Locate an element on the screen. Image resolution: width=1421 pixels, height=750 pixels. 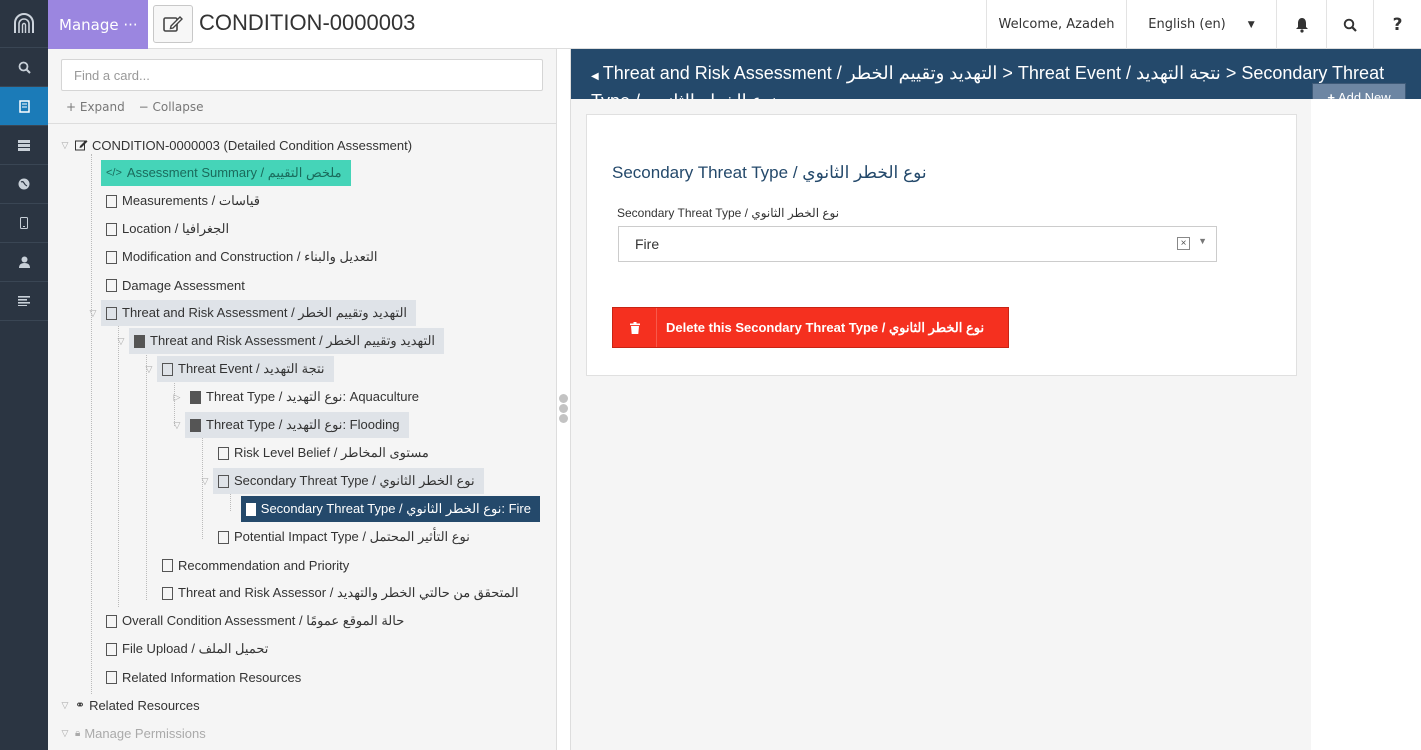
notifications-button is located at coordinates (1301, 24).